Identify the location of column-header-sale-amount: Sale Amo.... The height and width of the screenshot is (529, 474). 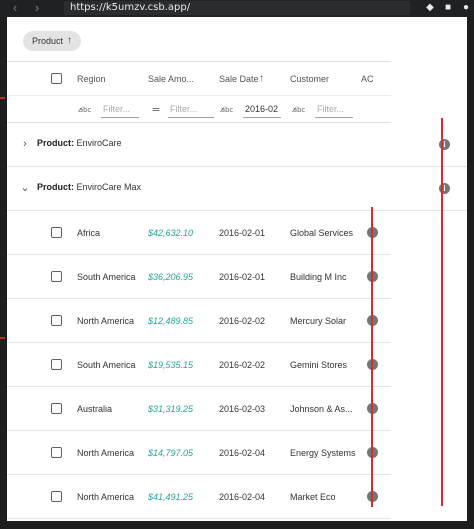
(179, 79).